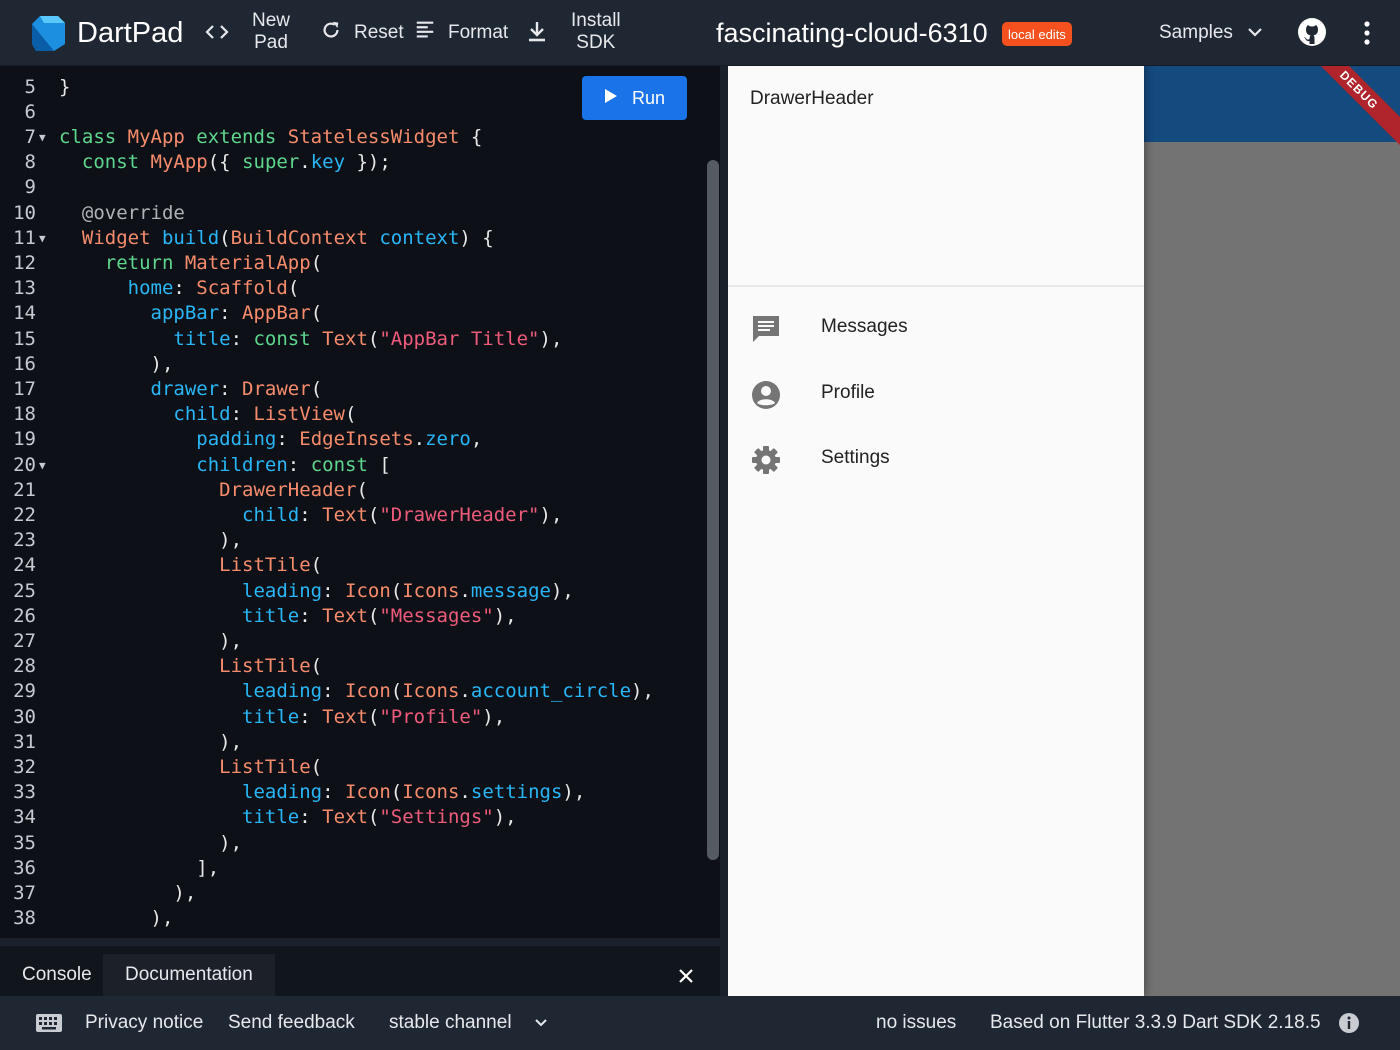 This screenshot has height=1050, width=1400. I want to click on code-line: 20 ▼ children: const [, so click(360, 465).